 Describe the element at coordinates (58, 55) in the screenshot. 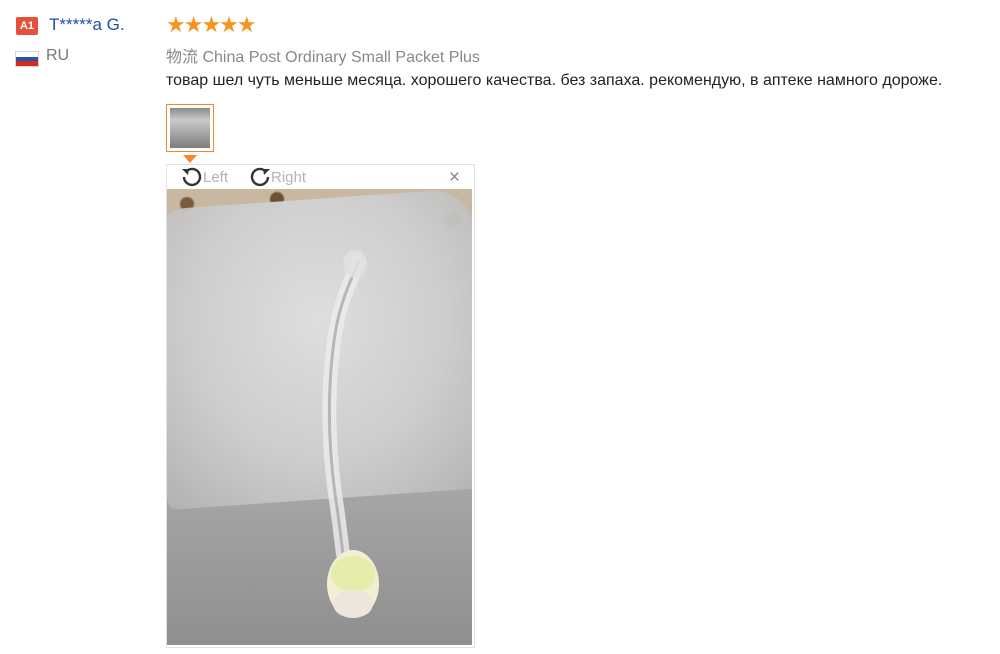

I see `reviewer-country: RU` at that location.